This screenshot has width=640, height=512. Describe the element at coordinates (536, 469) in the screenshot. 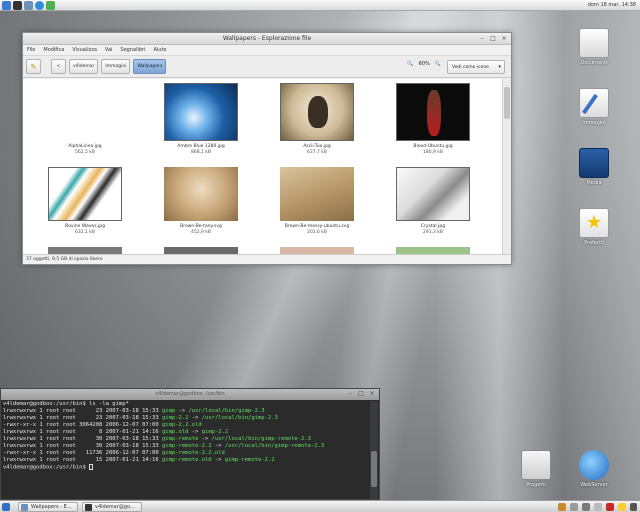

I see `desktop-icon-projects: Progetti` at that location.